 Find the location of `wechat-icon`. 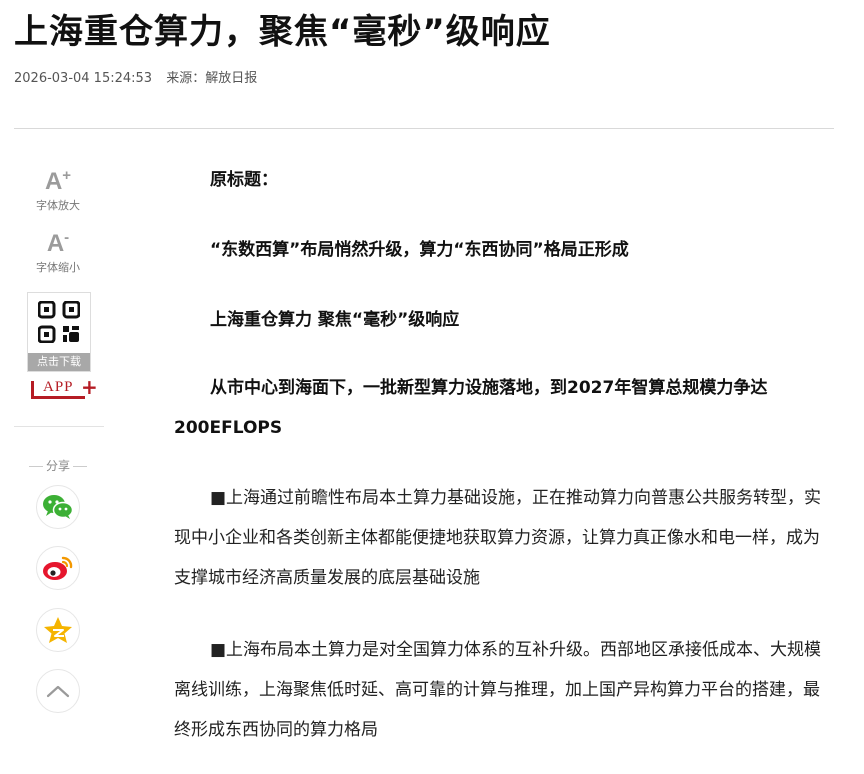

wechat-icon is located at coordinates (58, 507).